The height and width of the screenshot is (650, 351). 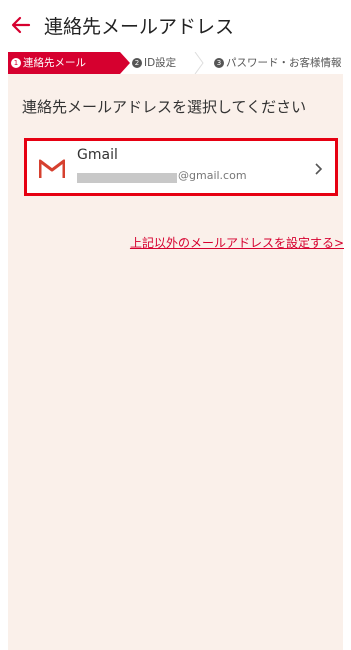 I want to click on back-arrow-icon, so click(x=21, y=25).